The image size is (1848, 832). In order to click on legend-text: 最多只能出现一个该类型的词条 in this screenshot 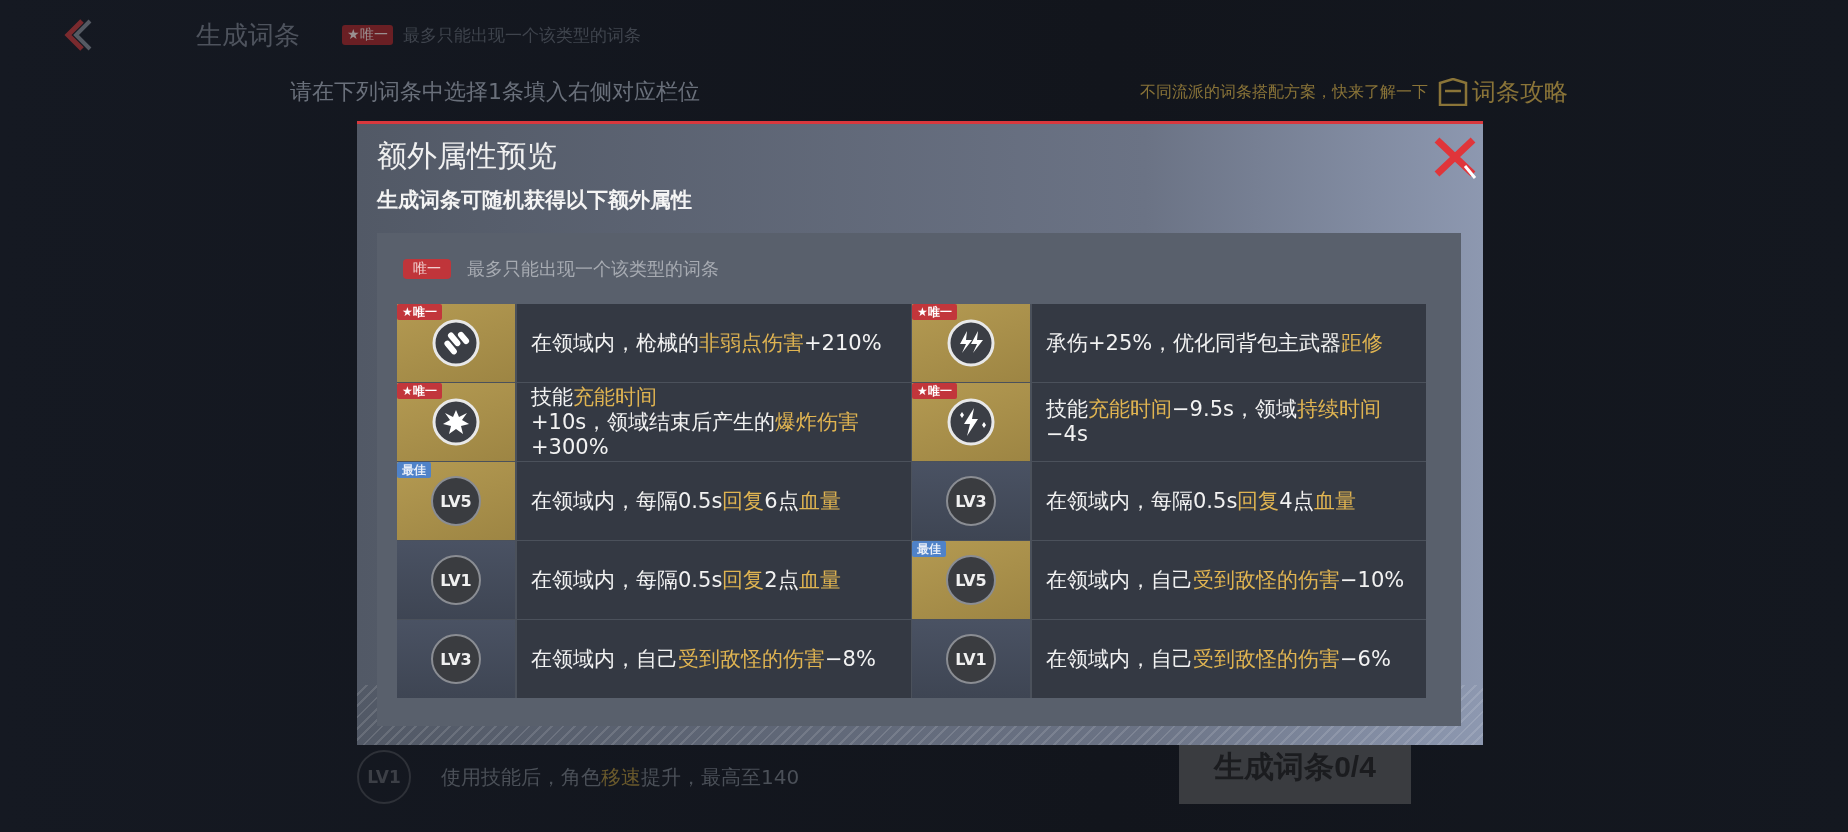, I will do `click(593, 268)`.